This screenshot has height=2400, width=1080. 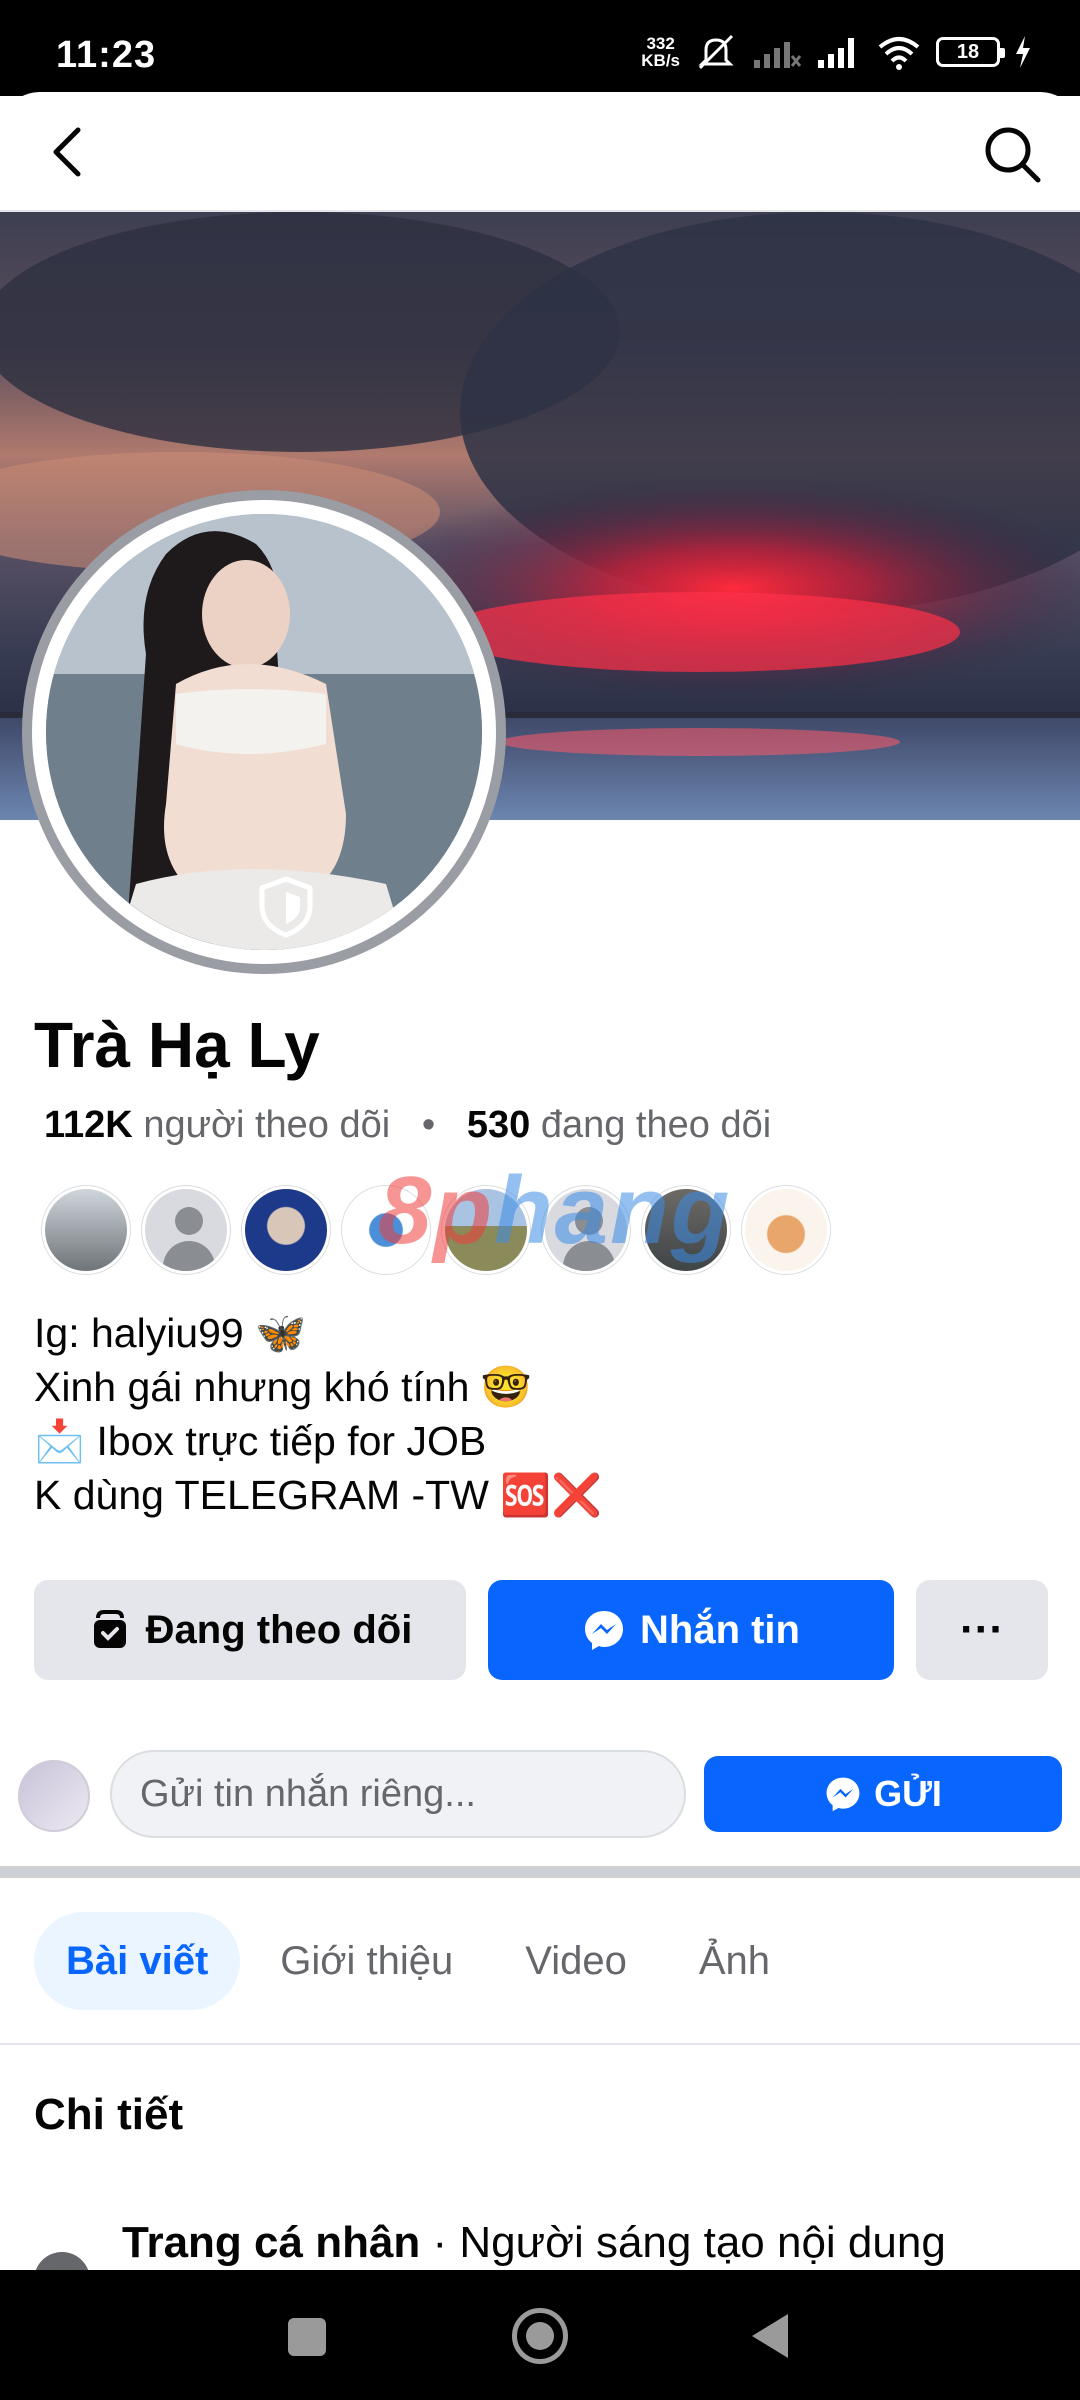 I want to click on network-speed: 332 KB/s, so click(x=660, y=52).